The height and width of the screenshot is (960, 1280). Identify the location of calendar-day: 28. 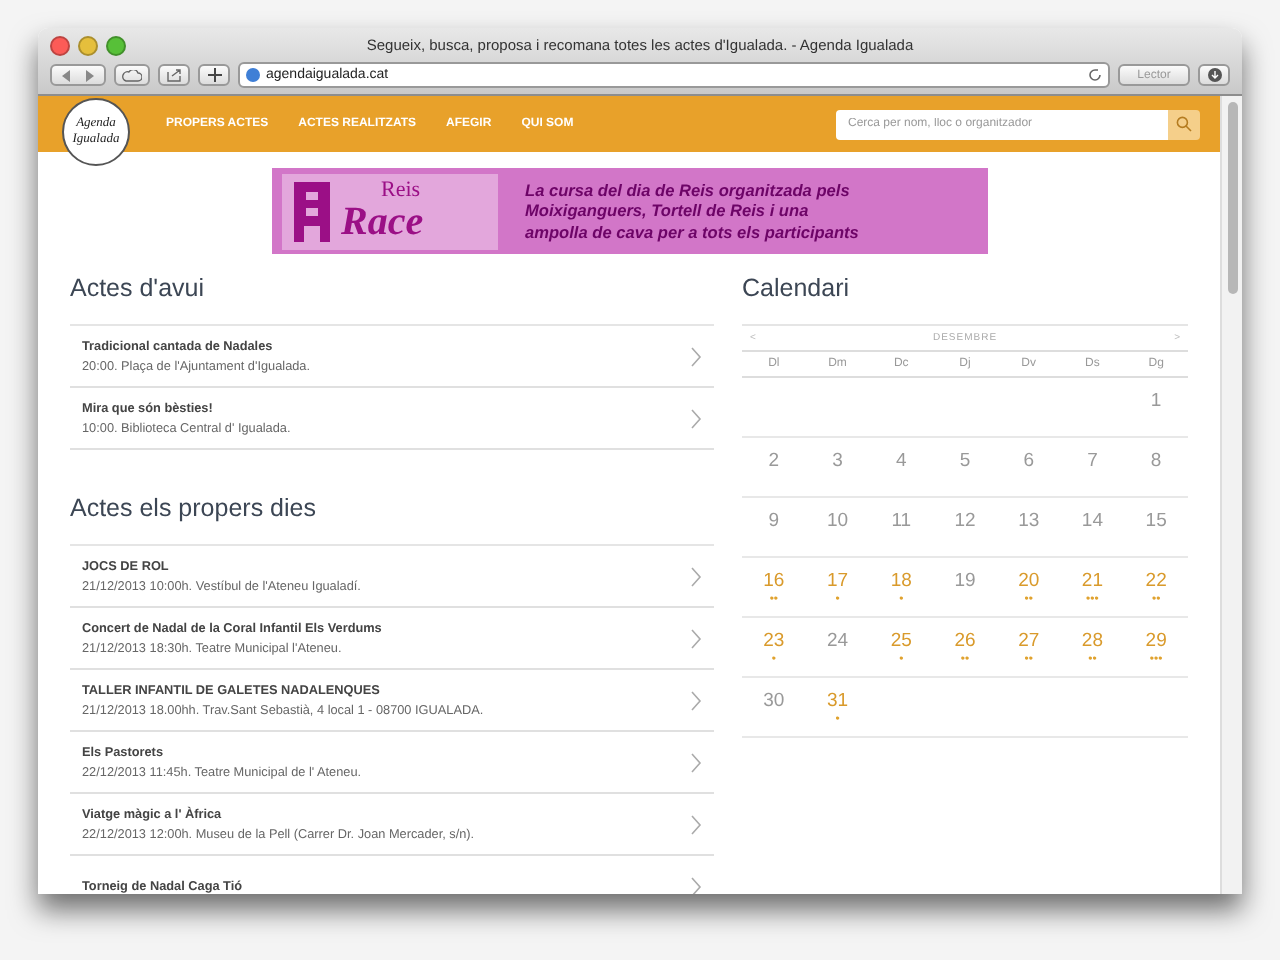
(1092, 641).